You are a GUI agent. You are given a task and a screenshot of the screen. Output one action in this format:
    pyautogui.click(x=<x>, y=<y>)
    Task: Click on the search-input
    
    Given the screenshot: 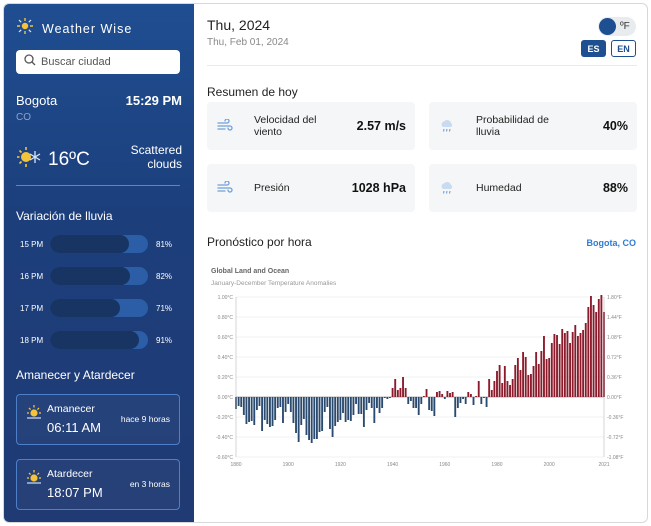 What is the action you would take?
    pyautogui.click(x=106, y=62)
    